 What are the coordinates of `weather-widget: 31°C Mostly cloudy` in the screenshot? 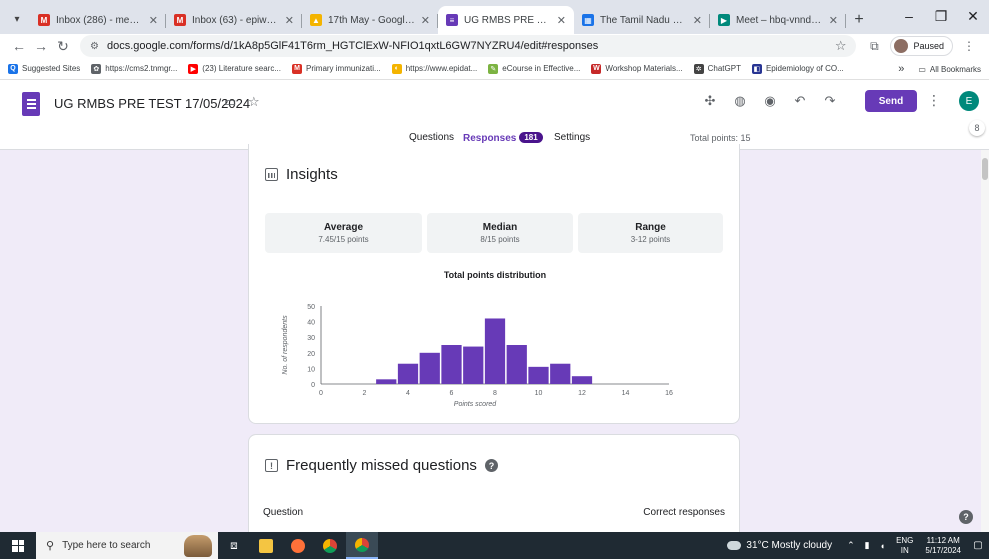 It's located at (779, 545).